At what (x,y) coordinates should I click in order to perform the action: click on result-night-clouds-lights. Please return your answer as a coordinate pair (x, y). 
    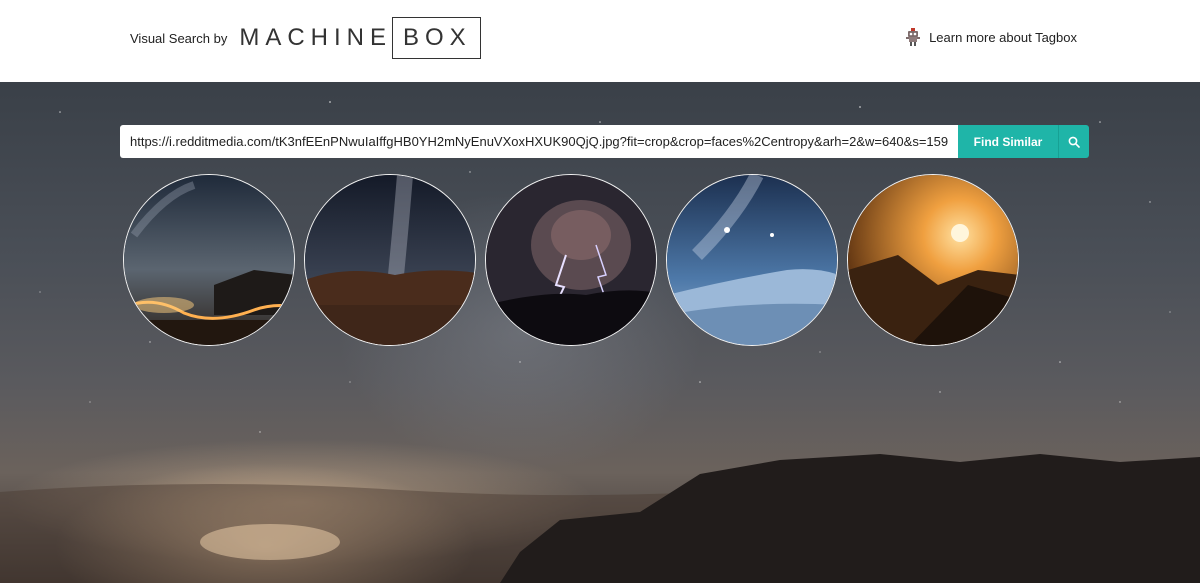
    Looking at the image, I should click on (209, 260).